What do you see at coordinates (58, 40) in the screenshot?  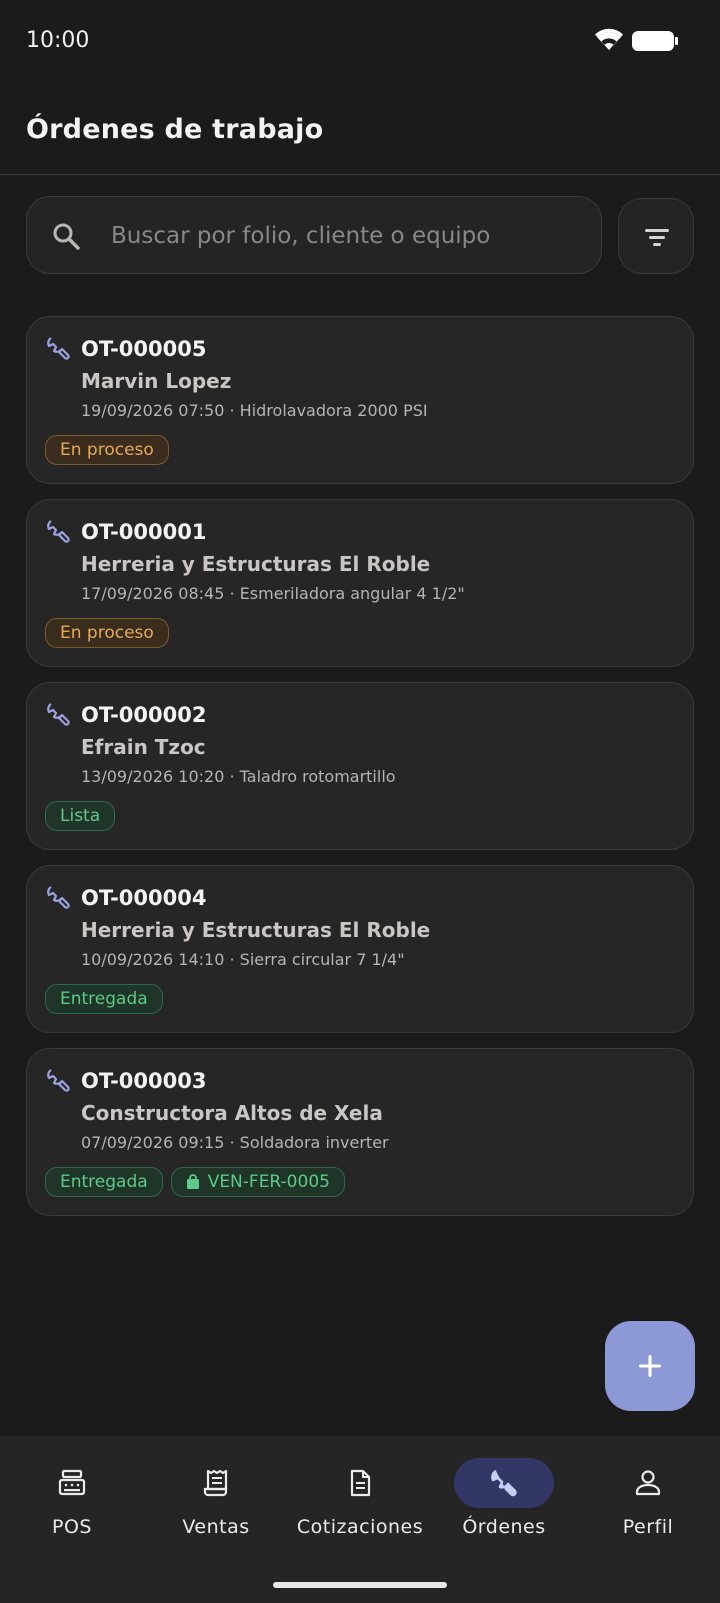 I see `status-time: 10:00` at bounding box center [58, 40].